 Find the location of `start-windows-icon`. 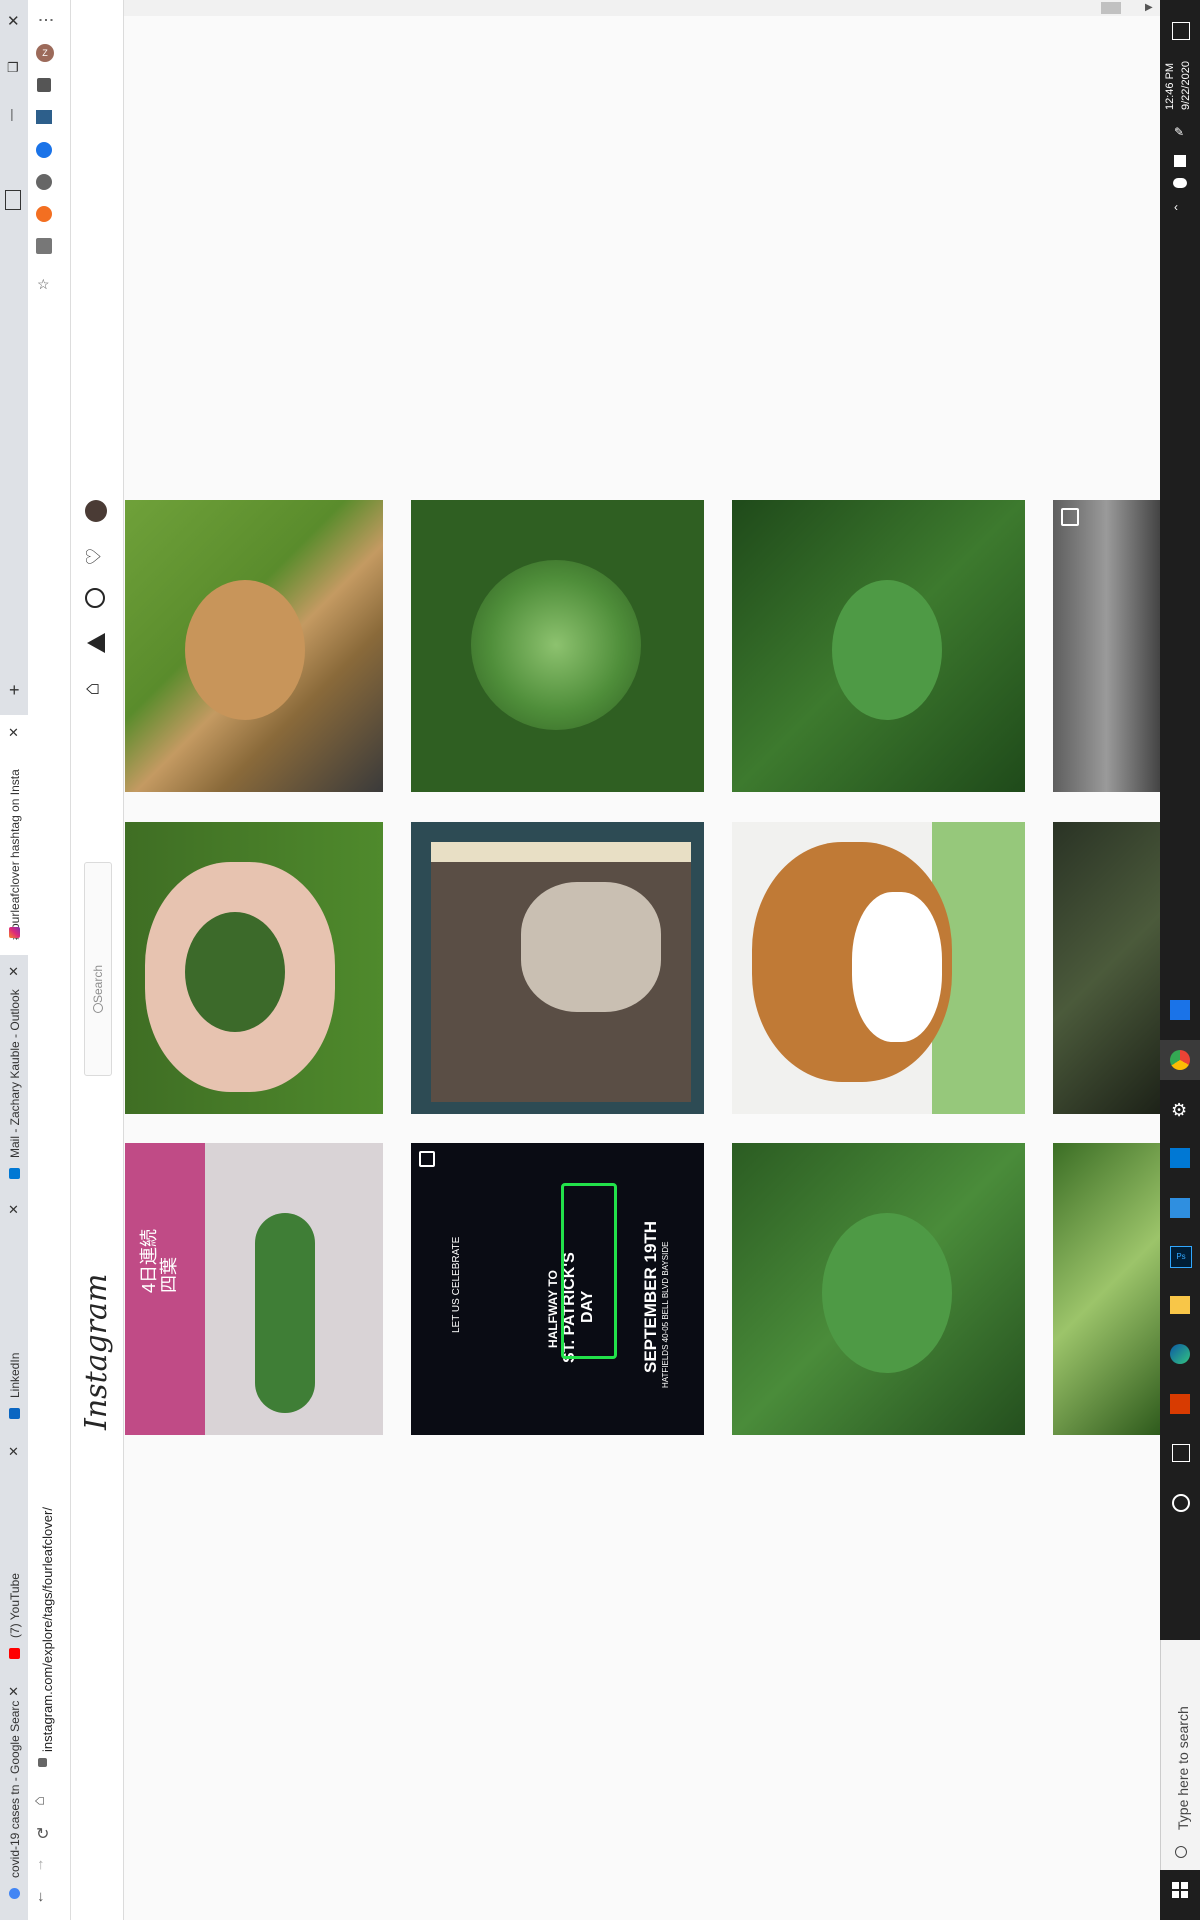

start-windows-icon is located at coordinates (1180, 1890).